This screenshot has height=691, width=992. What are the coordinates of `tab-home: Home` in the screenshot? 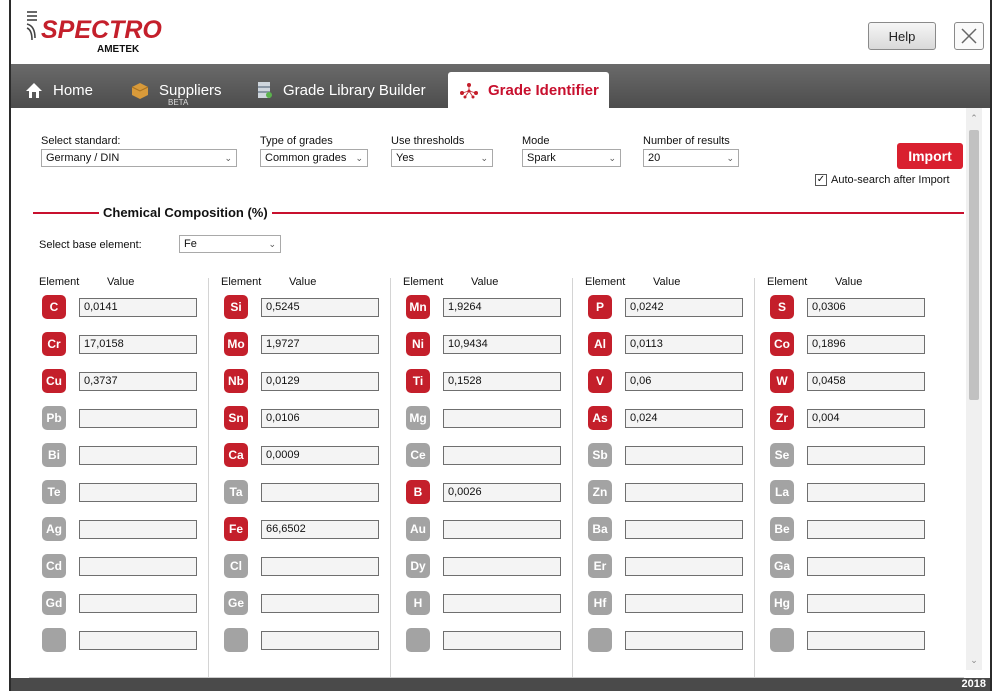 It's located at (58, 90).